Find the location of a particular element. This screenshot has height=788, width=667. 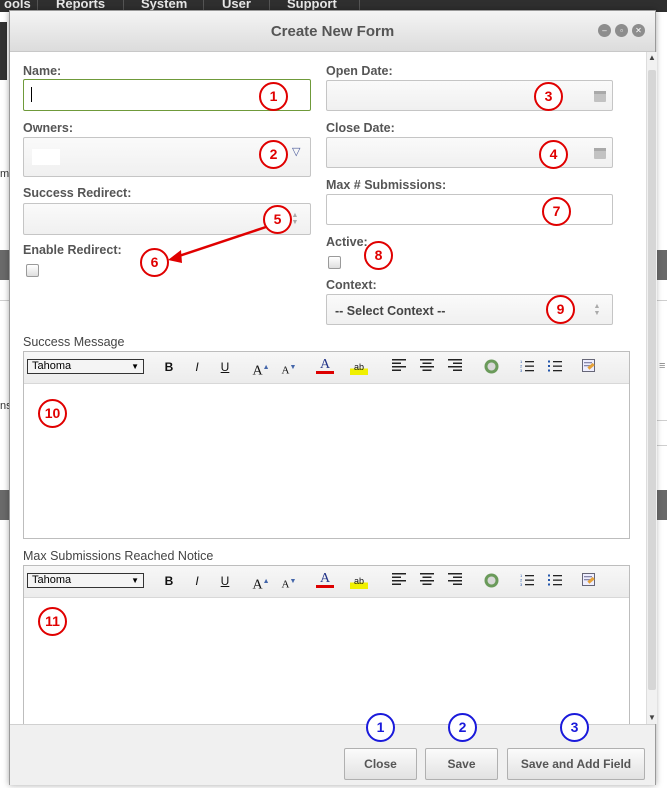

annotation-marker-blue-1: 1 is located at coordinates (380, 727).